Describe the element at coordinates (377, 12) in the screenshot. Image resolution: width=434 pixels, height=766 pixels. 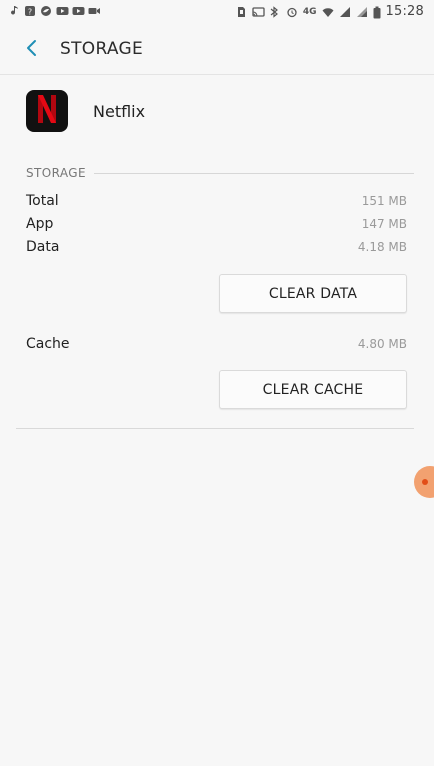
I see `battery-icon` at that location.